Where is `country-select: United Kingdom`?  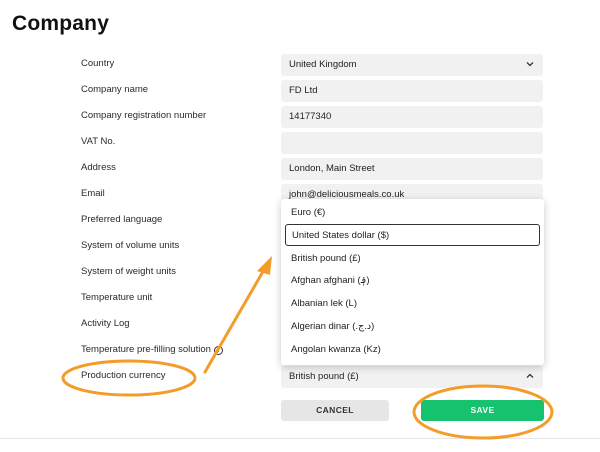 country-select: United Kingdom is located at coordinates (412, 65).